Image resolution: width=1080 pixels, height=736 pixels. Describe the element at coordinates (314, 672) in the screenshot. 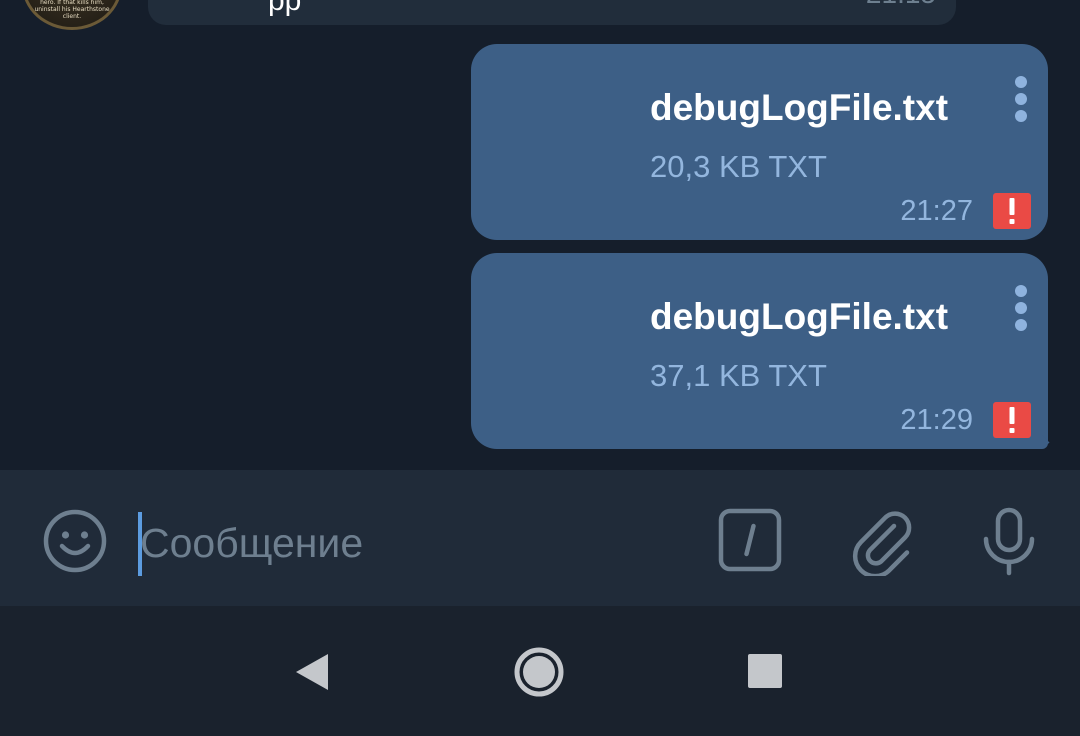

I see `back-icon` at that location.